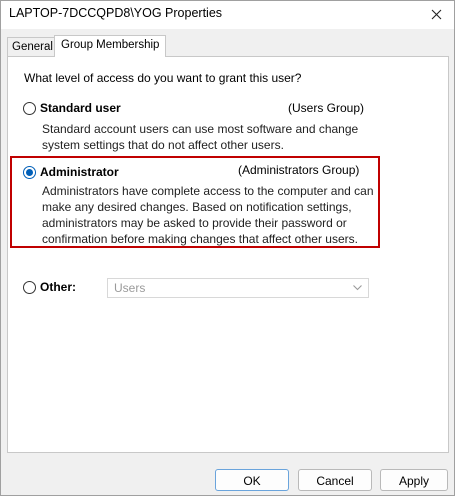 The image size is (455, 496). Describe the element at coordinates (414, 480) in the screenshot. I see `apply-button: Apply` at that location.